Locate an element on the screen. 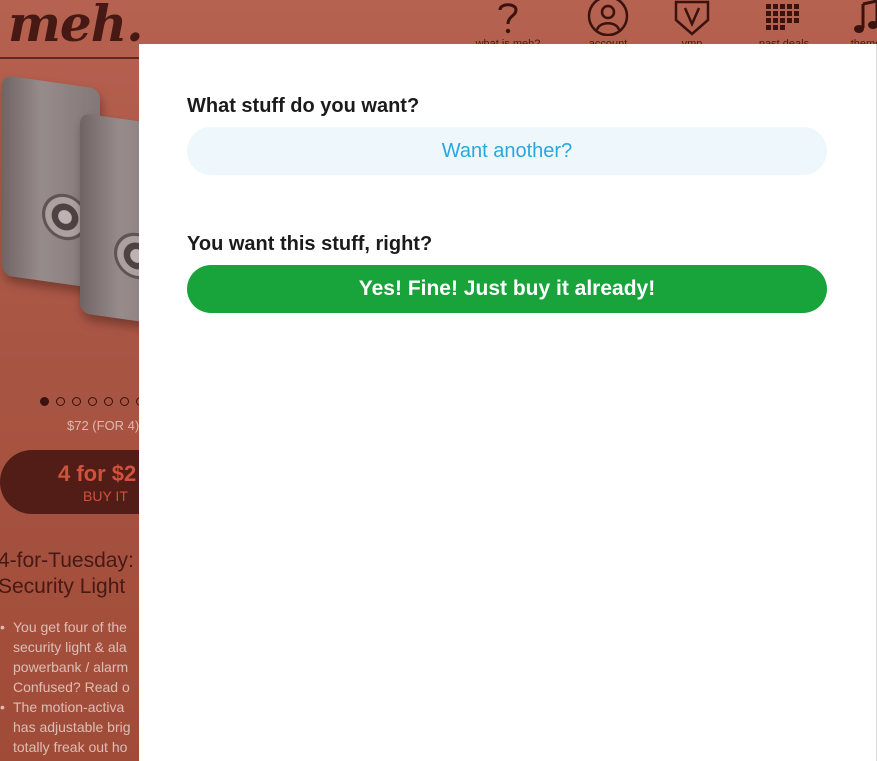  buy-it-already-button: Yes! Fine! Just buy it already! is located at coordinates (507, 289).